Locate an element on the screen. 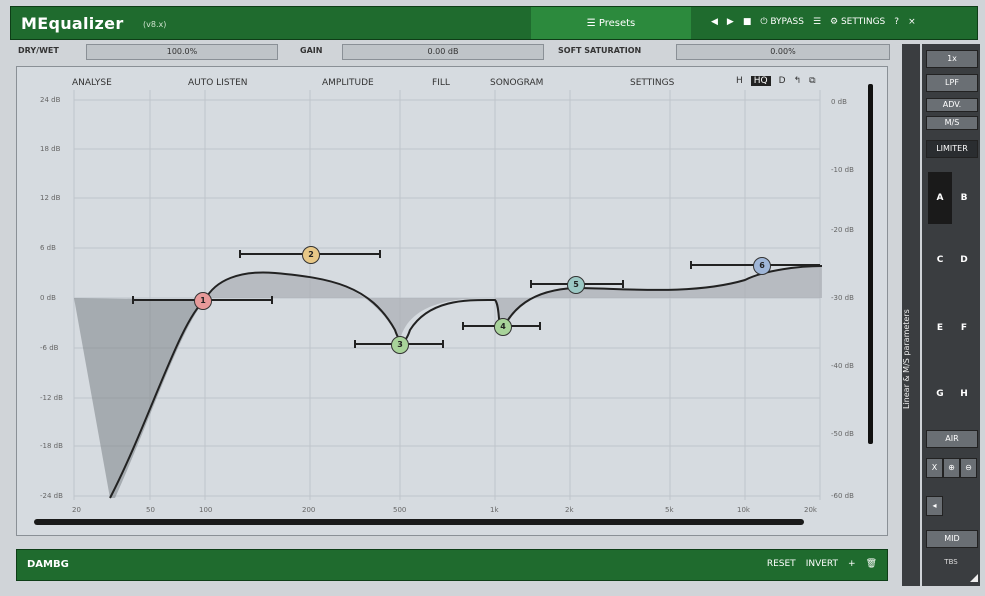 The width and height of the screenshot is (985, 596). tab-amplitude: AMPLITUDE is located at coordinates (348, 83).